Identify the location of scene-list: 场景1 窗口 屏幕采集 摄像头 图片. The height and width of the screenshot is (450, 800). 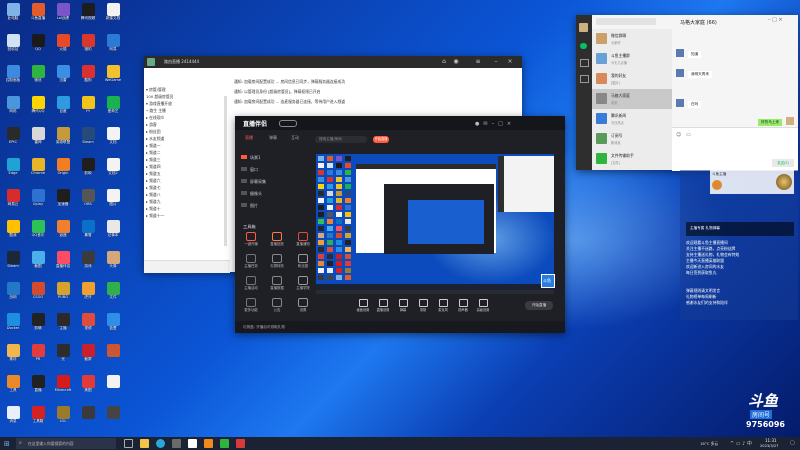
(276, 187).